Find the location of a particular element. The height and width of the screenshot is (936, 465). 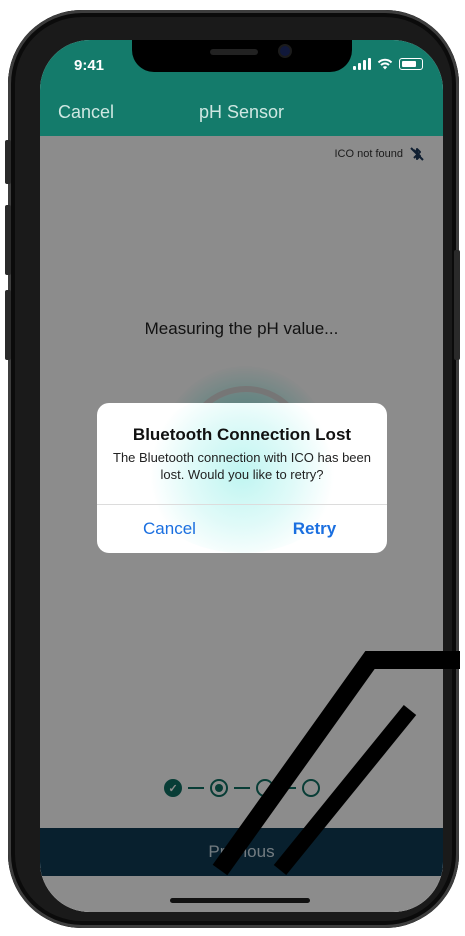

nav-title: pH Sensor is located at coordinates (241, 112).